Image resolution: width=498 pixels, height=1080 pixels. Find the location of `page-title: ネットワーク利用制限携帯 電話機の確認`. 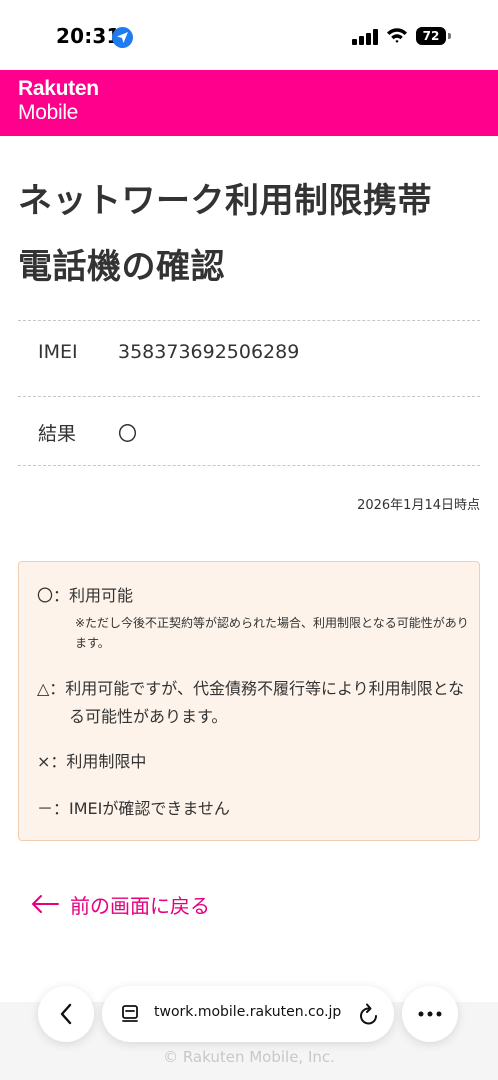

page-title: ネットワーク利用制限携帯 電話機の確認 is located at coordinates (253, 234).